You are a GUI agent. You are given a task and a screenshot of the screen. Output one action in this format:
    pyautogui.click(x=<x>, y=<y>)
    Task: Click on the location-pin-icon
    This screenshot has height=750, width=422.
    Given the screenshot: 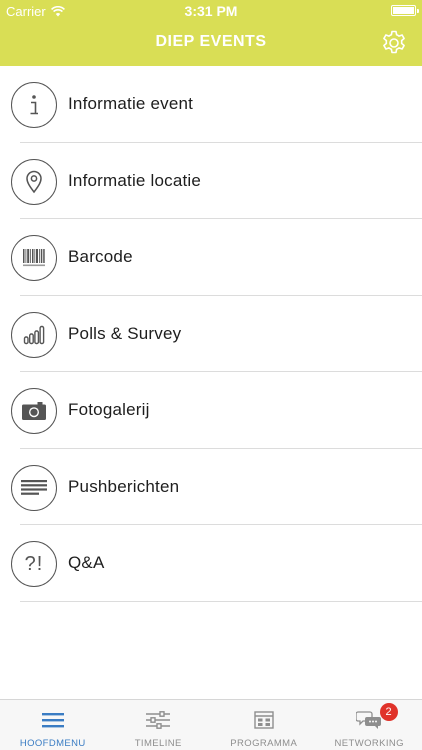 What is the action you would take?
    pyautogui.click(x=34, y=181)
    